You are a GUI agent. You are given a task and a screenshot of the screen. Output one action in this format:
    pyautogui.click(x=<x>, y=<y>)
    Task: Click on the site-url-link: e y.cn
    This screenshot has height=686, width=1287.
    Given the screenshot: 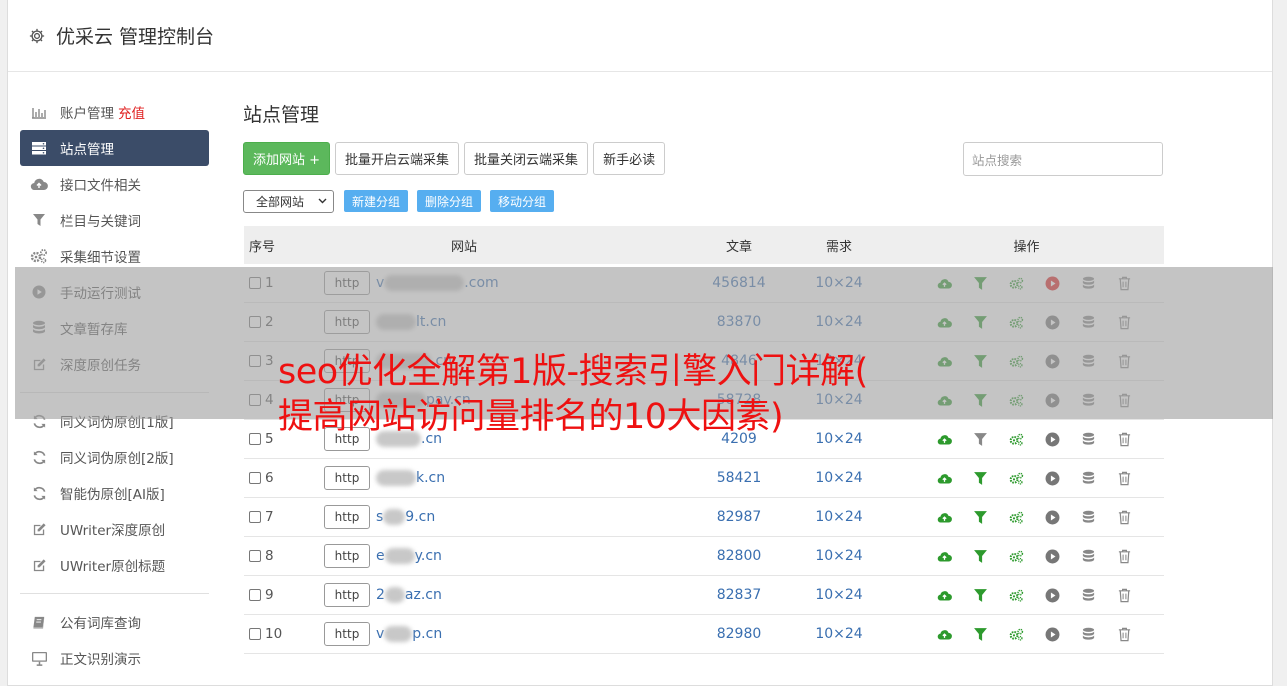 What is the action you would take?
    pyautogui.click(x=409, y=556)
    